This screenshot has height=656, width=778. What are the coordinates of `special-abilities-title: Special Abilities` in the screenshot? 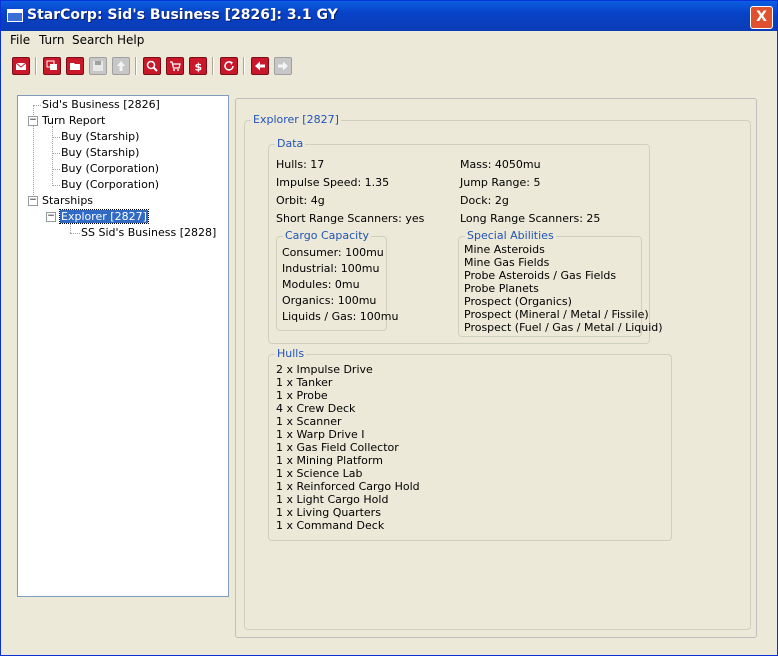 It's located at (510, 235).